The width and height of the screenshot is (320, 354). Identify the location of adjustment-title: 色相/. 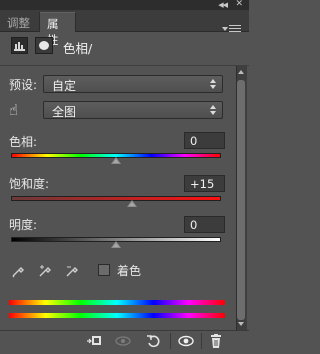
(78, 48).